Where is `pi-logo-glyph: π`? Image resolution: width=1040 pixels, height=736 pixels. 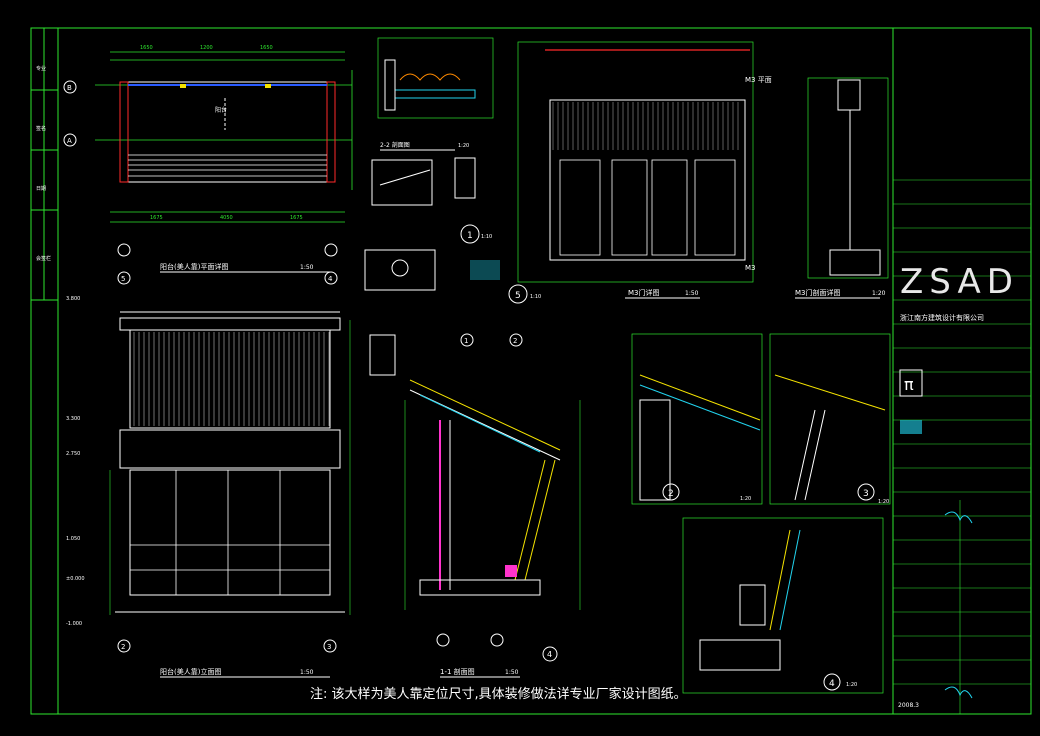
pi-logo-glyph: π is located at coordinates (909, 384).